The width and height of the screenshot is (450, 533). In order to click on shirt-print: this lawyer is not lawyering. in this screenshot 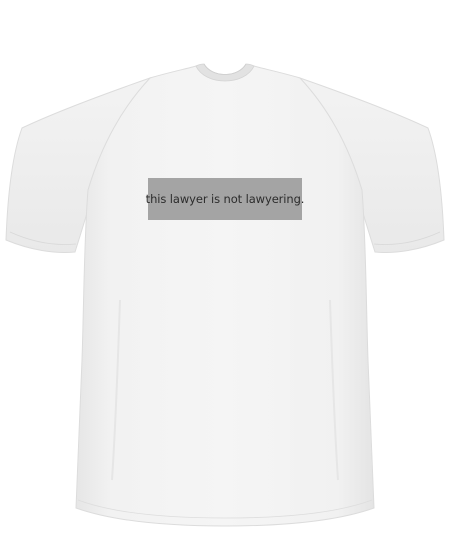, I will do `click(225, 199)`.